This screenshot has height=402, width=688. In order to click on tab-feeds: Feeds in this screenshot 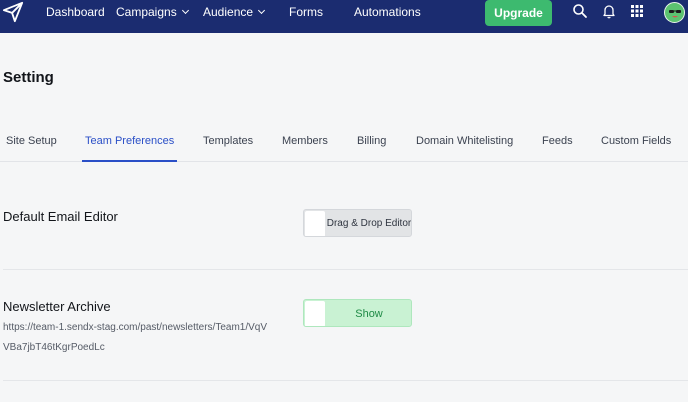, I will do `click(557, 141)`.